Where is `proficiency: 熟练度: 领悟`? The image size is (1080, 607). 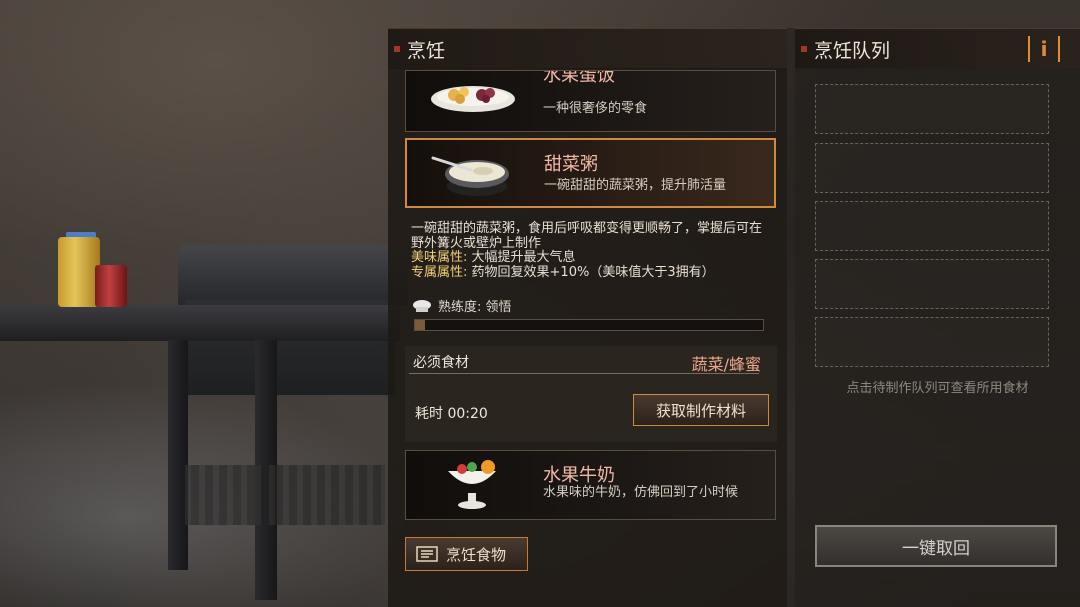
proficiency: 熟练度: 领悟 is located at coordinates (462, 305).